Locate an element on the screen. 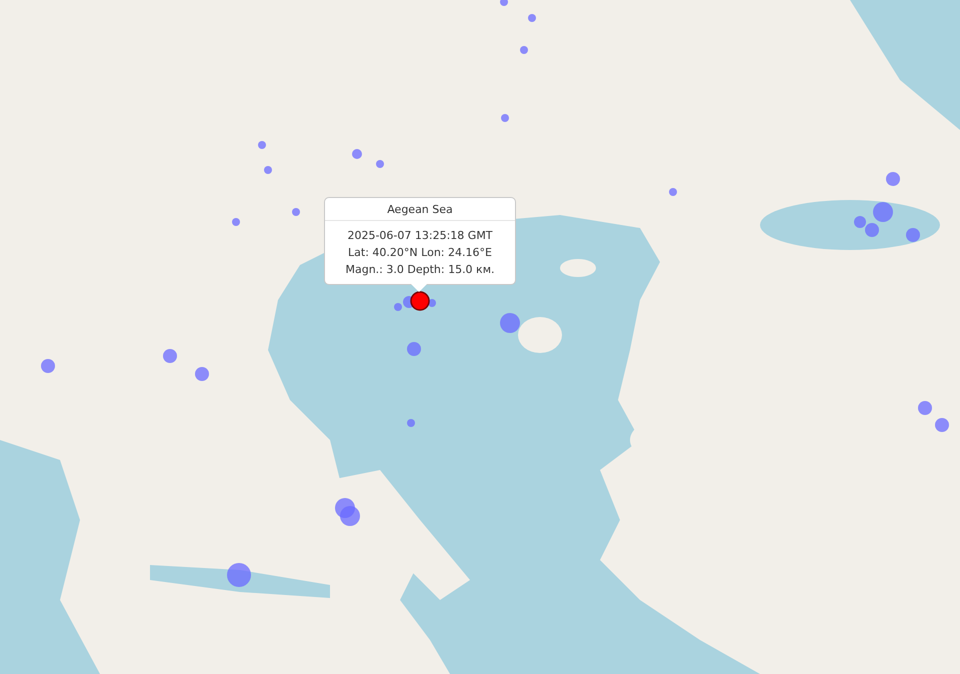 This screenshot has height=674, width=960. popup-line: Magn.: 3.0 Depth: 15.0 км. is located at coordinates (420, 270).